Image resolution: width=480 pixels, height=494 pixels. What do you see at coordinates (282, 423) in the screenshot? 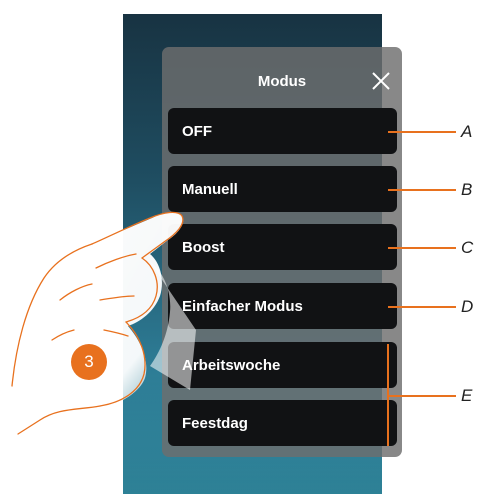
I see `mode-holiday-button: Feestdag` at bounding box center [282, 423].